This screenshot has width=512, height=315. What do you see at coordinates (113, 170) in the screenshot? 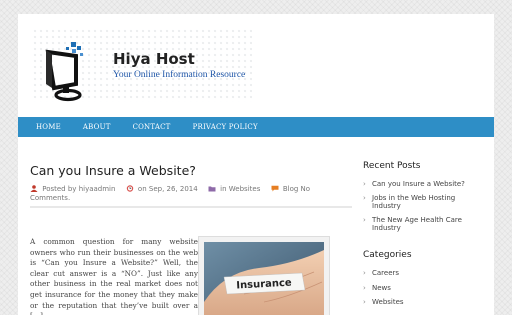
I see `post-title: Can you Insure a Website?` at bounding box center [113, 170].